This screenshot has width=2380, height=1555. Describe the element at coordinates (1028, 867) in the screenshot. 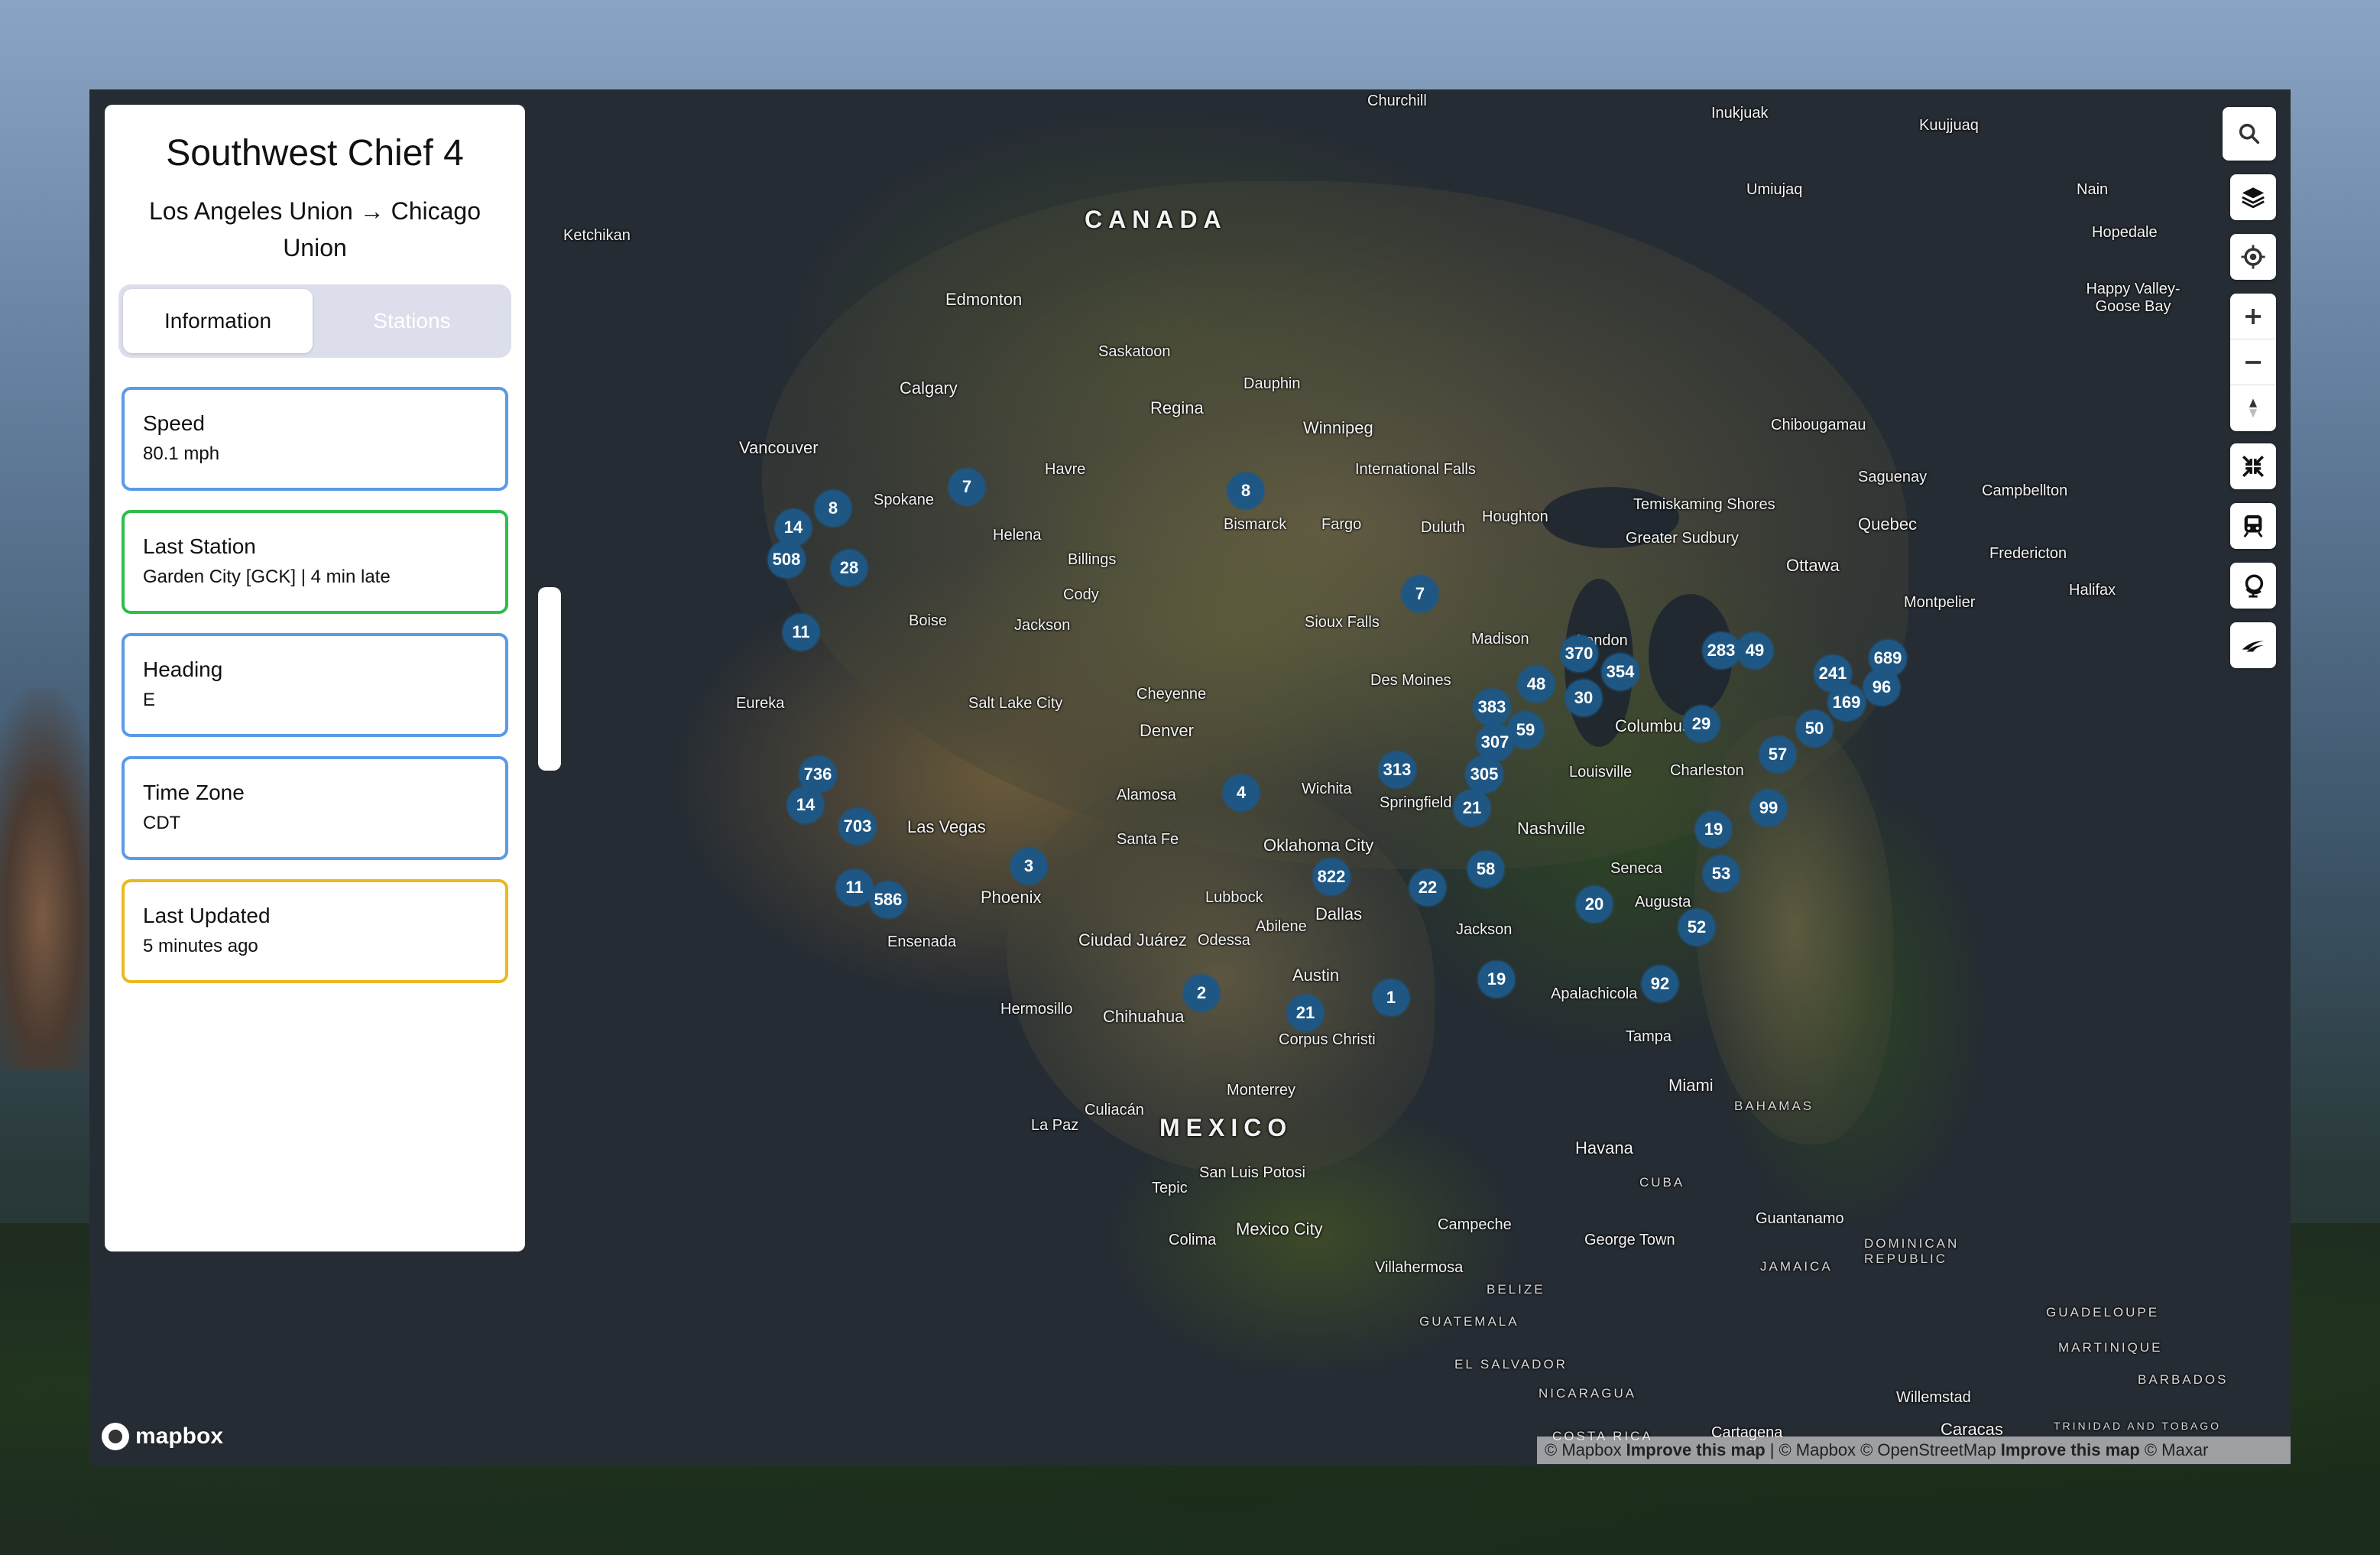

I see `station-cluster: 3` at that location.